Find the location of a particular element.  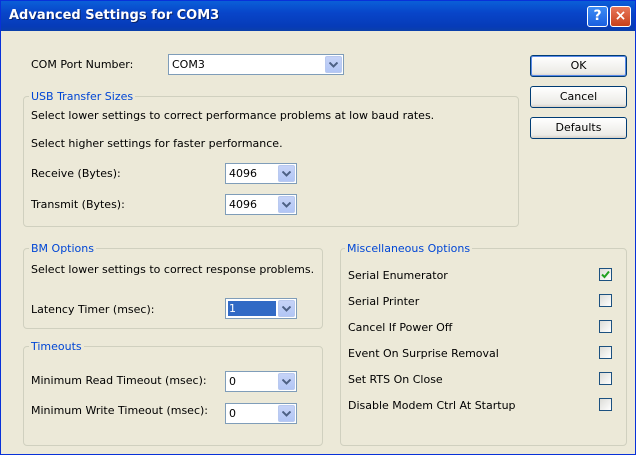

window-title: Advanced Settings for COM3 is located at coordinates (114, 15).